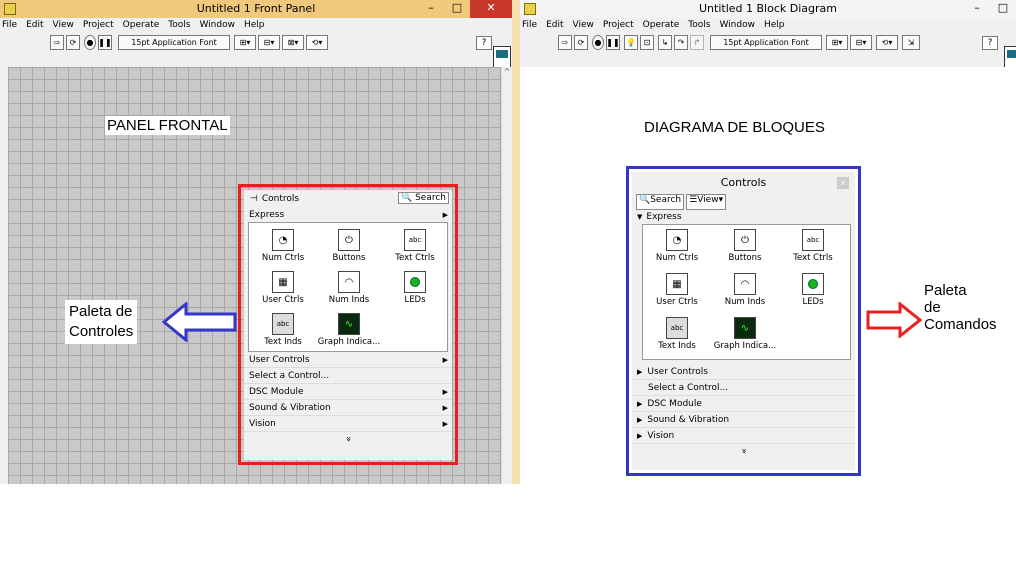 The image size is (1016, 563). Describe the element at coordinates (688, 419) in the screenshot. I see `sound-vibration-label: Sound & Vibration` at that location.